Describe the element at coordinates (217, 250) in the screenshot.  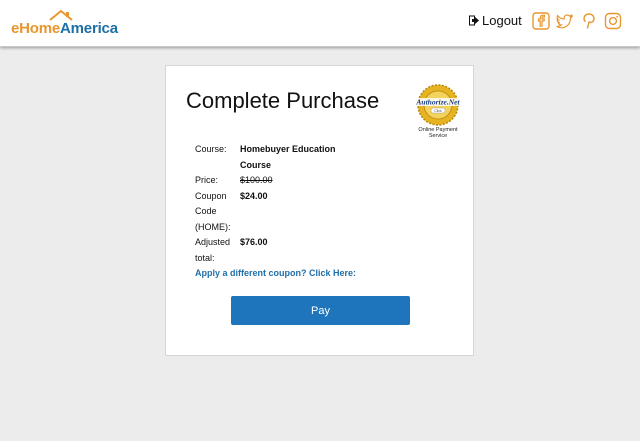
I see `adjusted-label: Adjusted total:` at that location.